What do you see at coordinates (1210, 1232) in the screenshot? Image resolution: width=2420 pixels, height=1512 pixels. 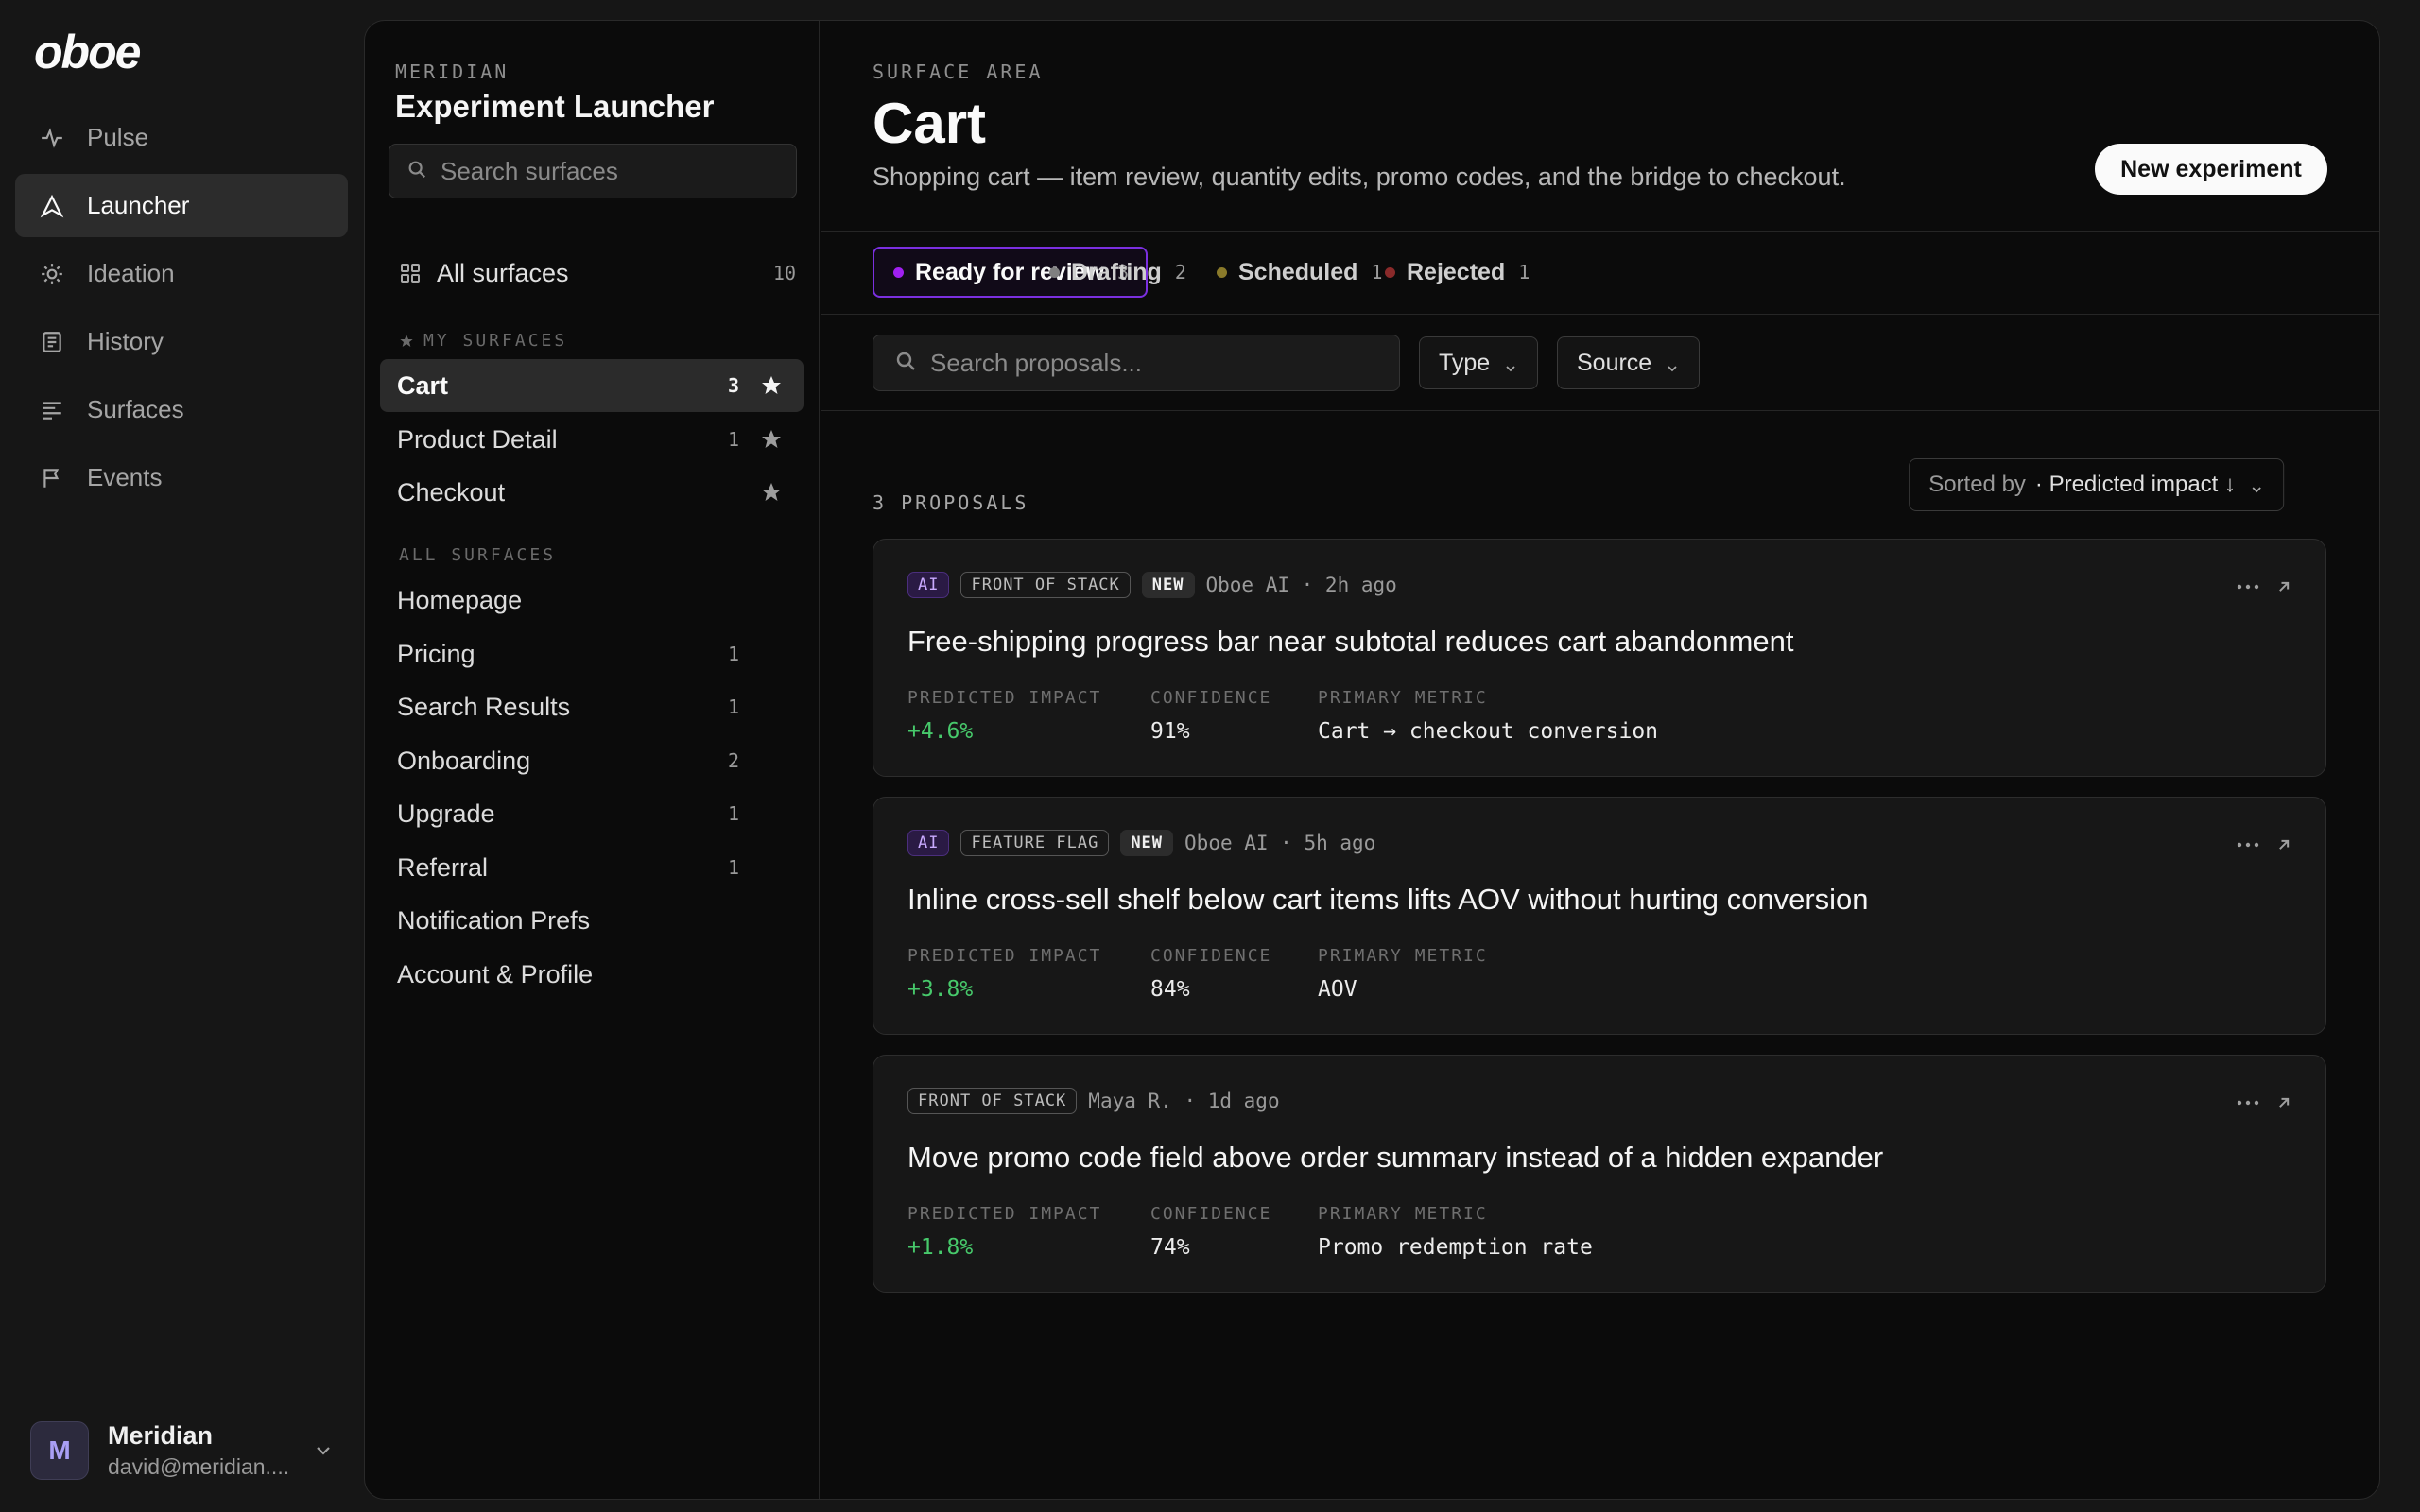 I see `confidence: CONFIDENCE 74%` at bounding box center [1210, 1232].